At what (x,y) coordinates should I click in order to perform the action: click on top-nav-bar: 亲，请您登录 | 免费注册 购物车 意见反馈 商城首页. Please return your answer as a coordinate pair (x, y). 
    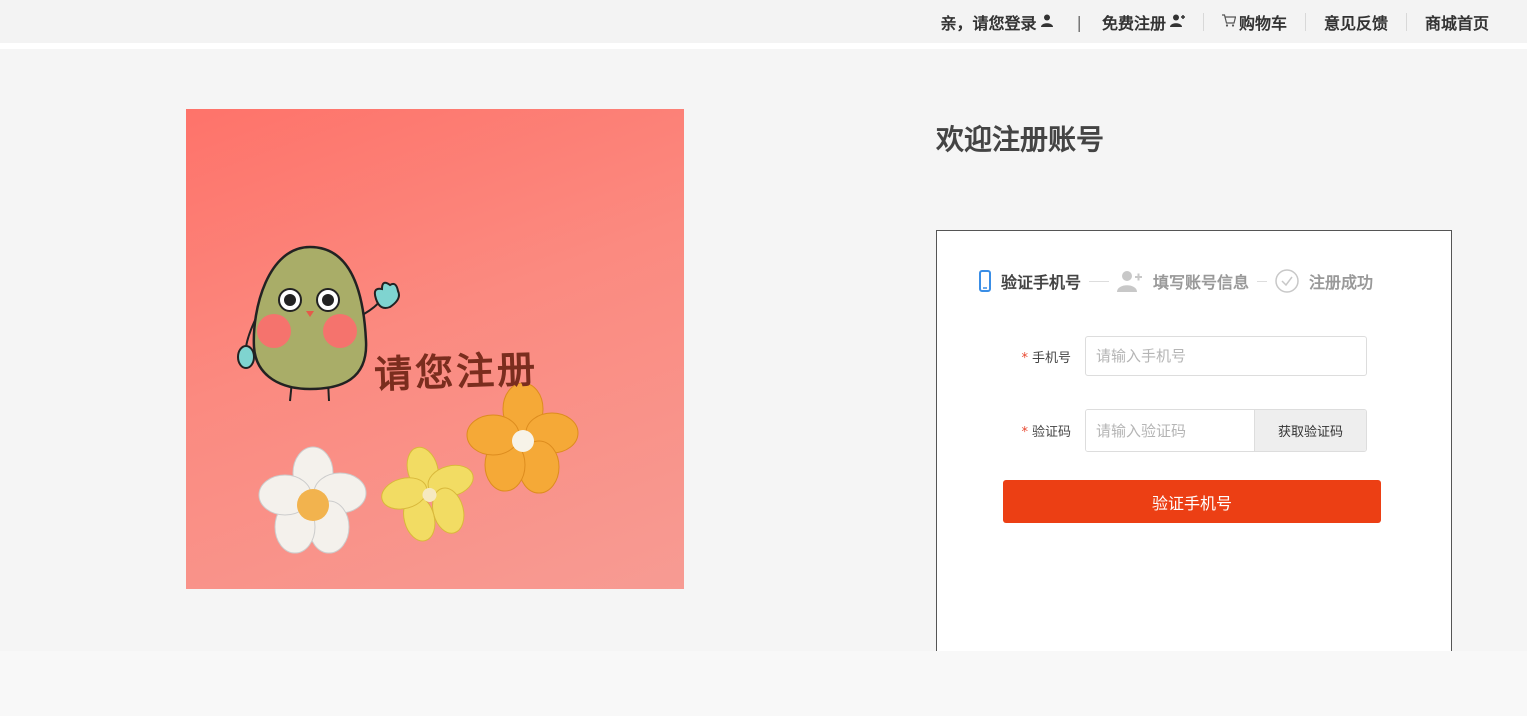
    Looking at the image, I should click on (763, 24).